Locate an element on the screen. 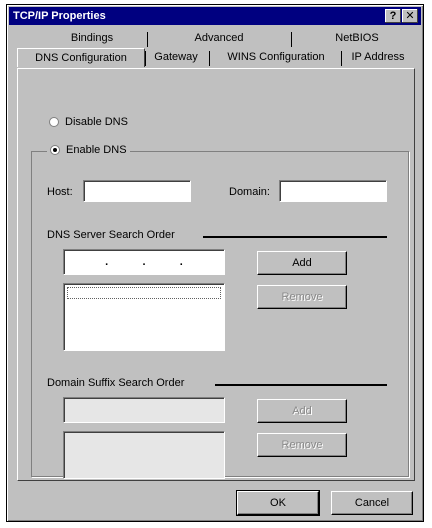 The width and height of the screenshot is (432, 528). domain-suffix-input is located at coordinates (144, 410).